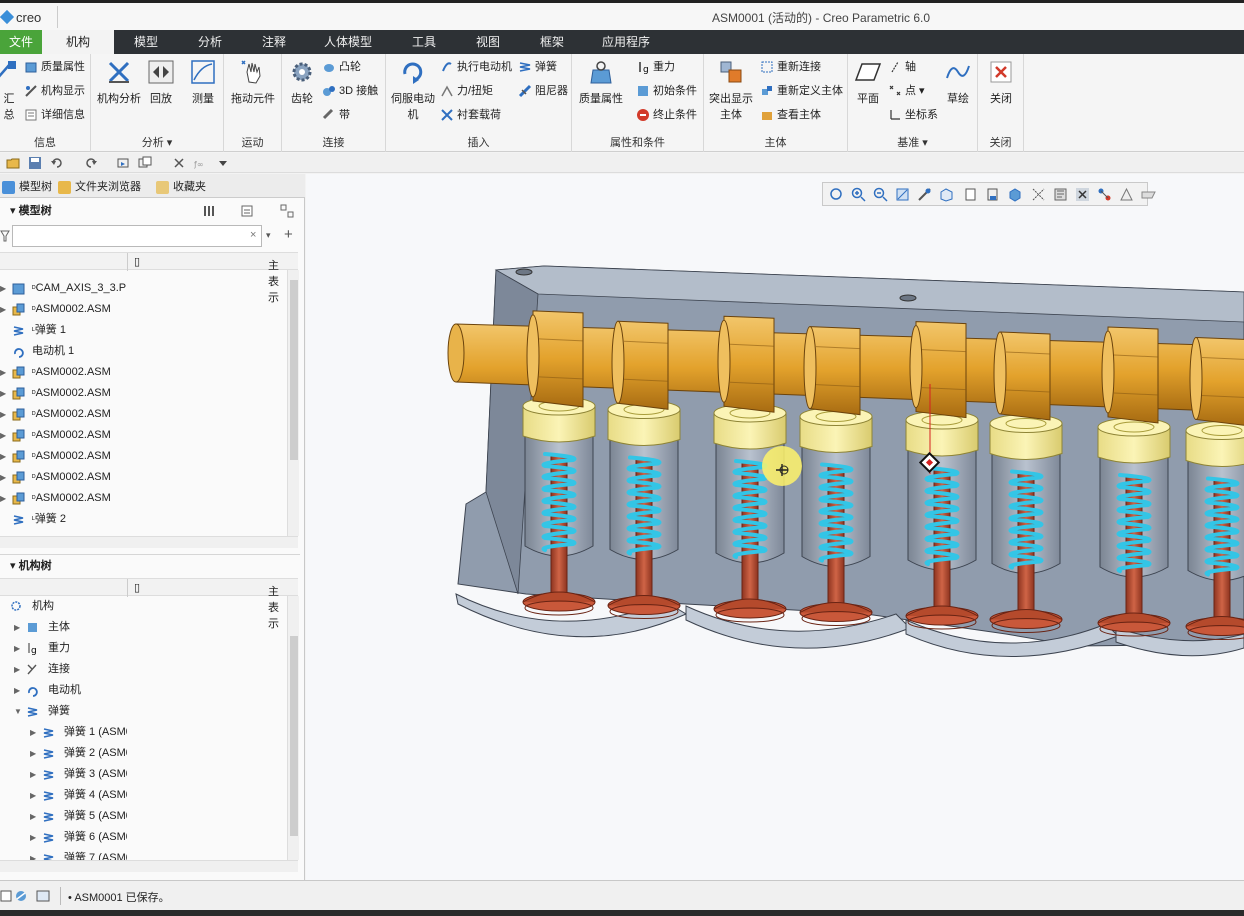 This screenshot has height=916, width=1244. What do you see at coordinates (253, 235) in the screenshot?
I see `clear-search-icon: ×` at bounding box center [253, 235].